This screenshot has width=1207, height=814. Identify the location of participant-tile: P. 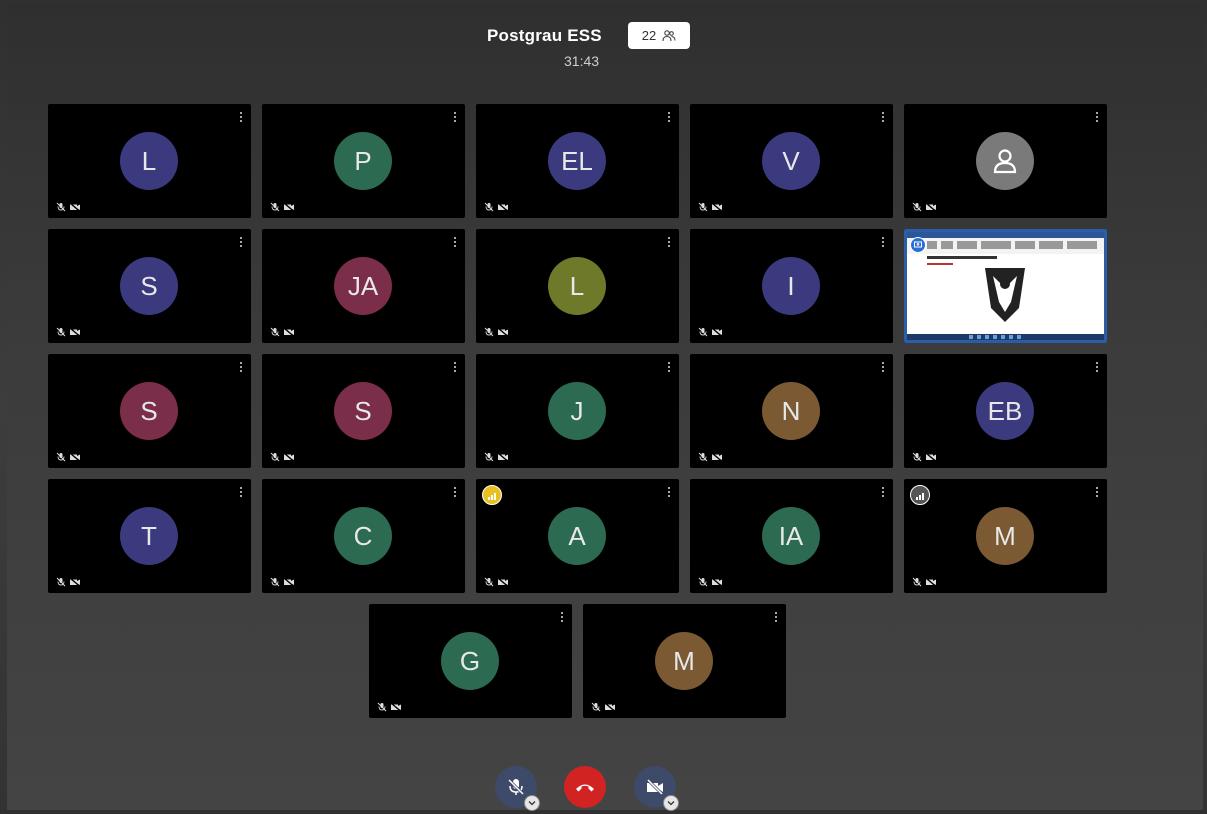
(363, 161).